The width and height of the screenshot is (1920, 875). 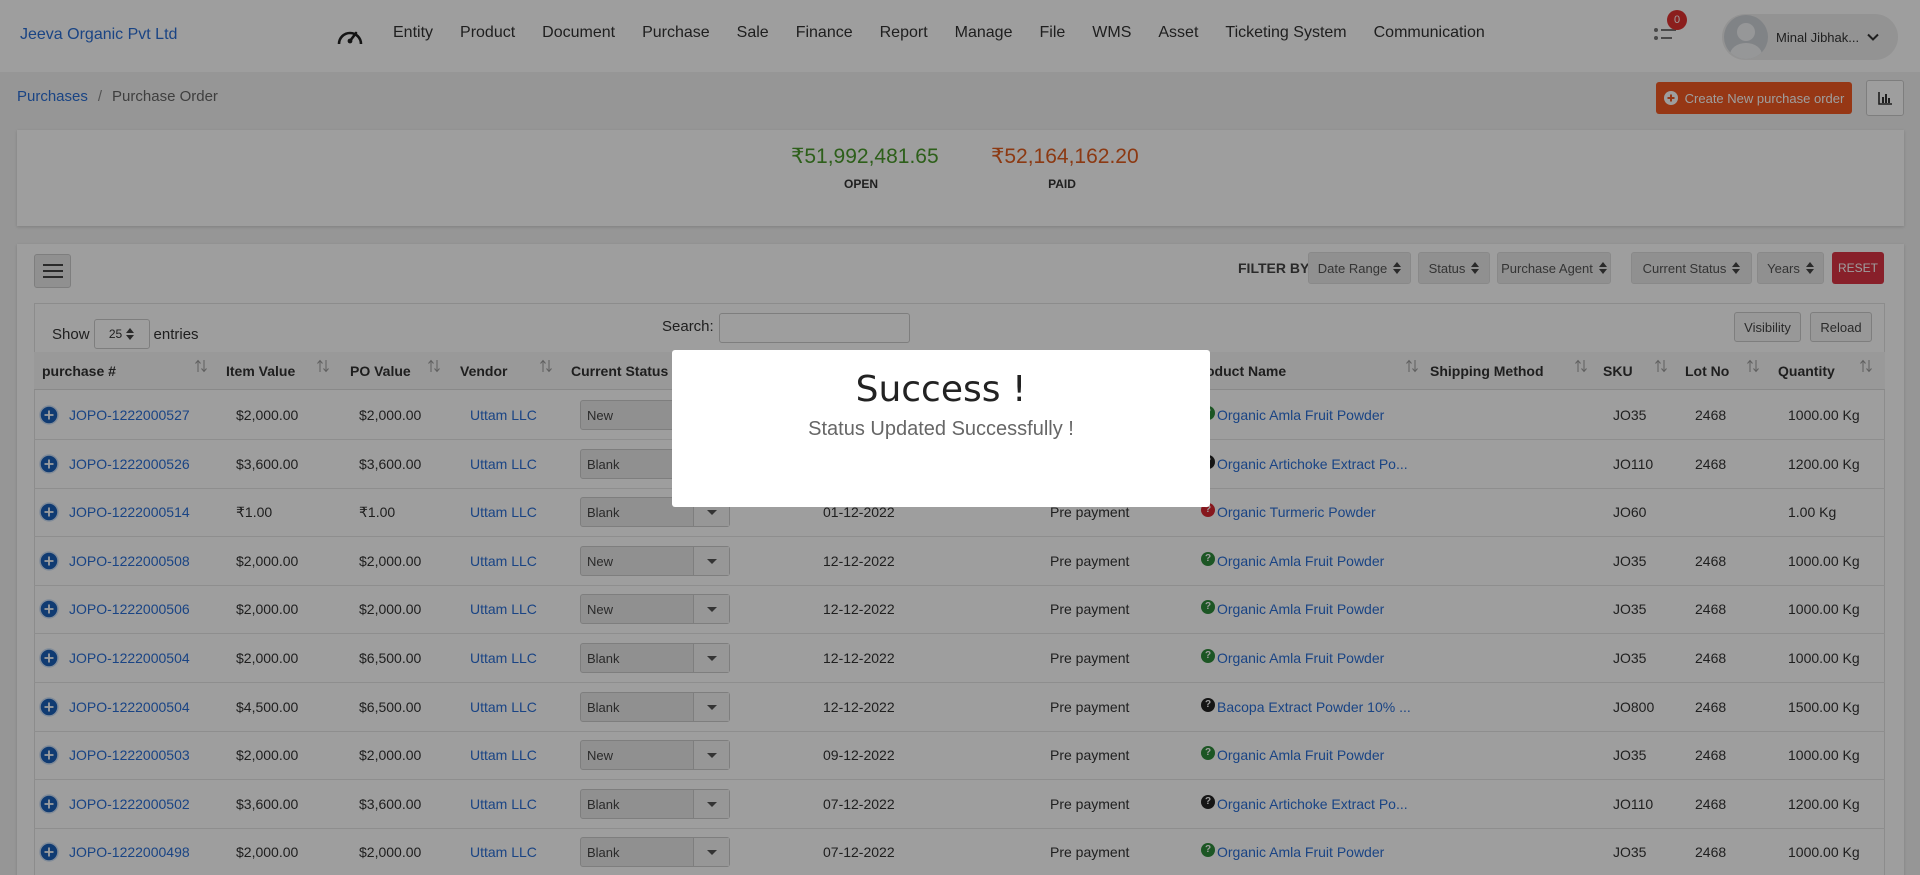 I want to click on success-dialog: Success ! Status Updated Successfully !, so click(x=941, y=428).